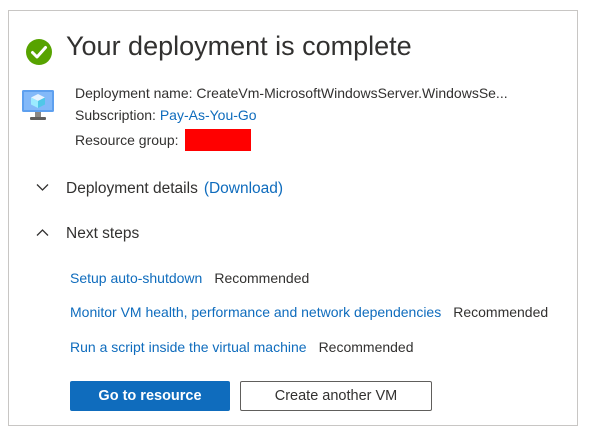 This screenshot has height=434, width=603. What do you see at coordinates (136, 278) in the screenshot?
I see `setup-auto-shutdown-link: Setup auto-shutdown` at bounding box center [136, 278].